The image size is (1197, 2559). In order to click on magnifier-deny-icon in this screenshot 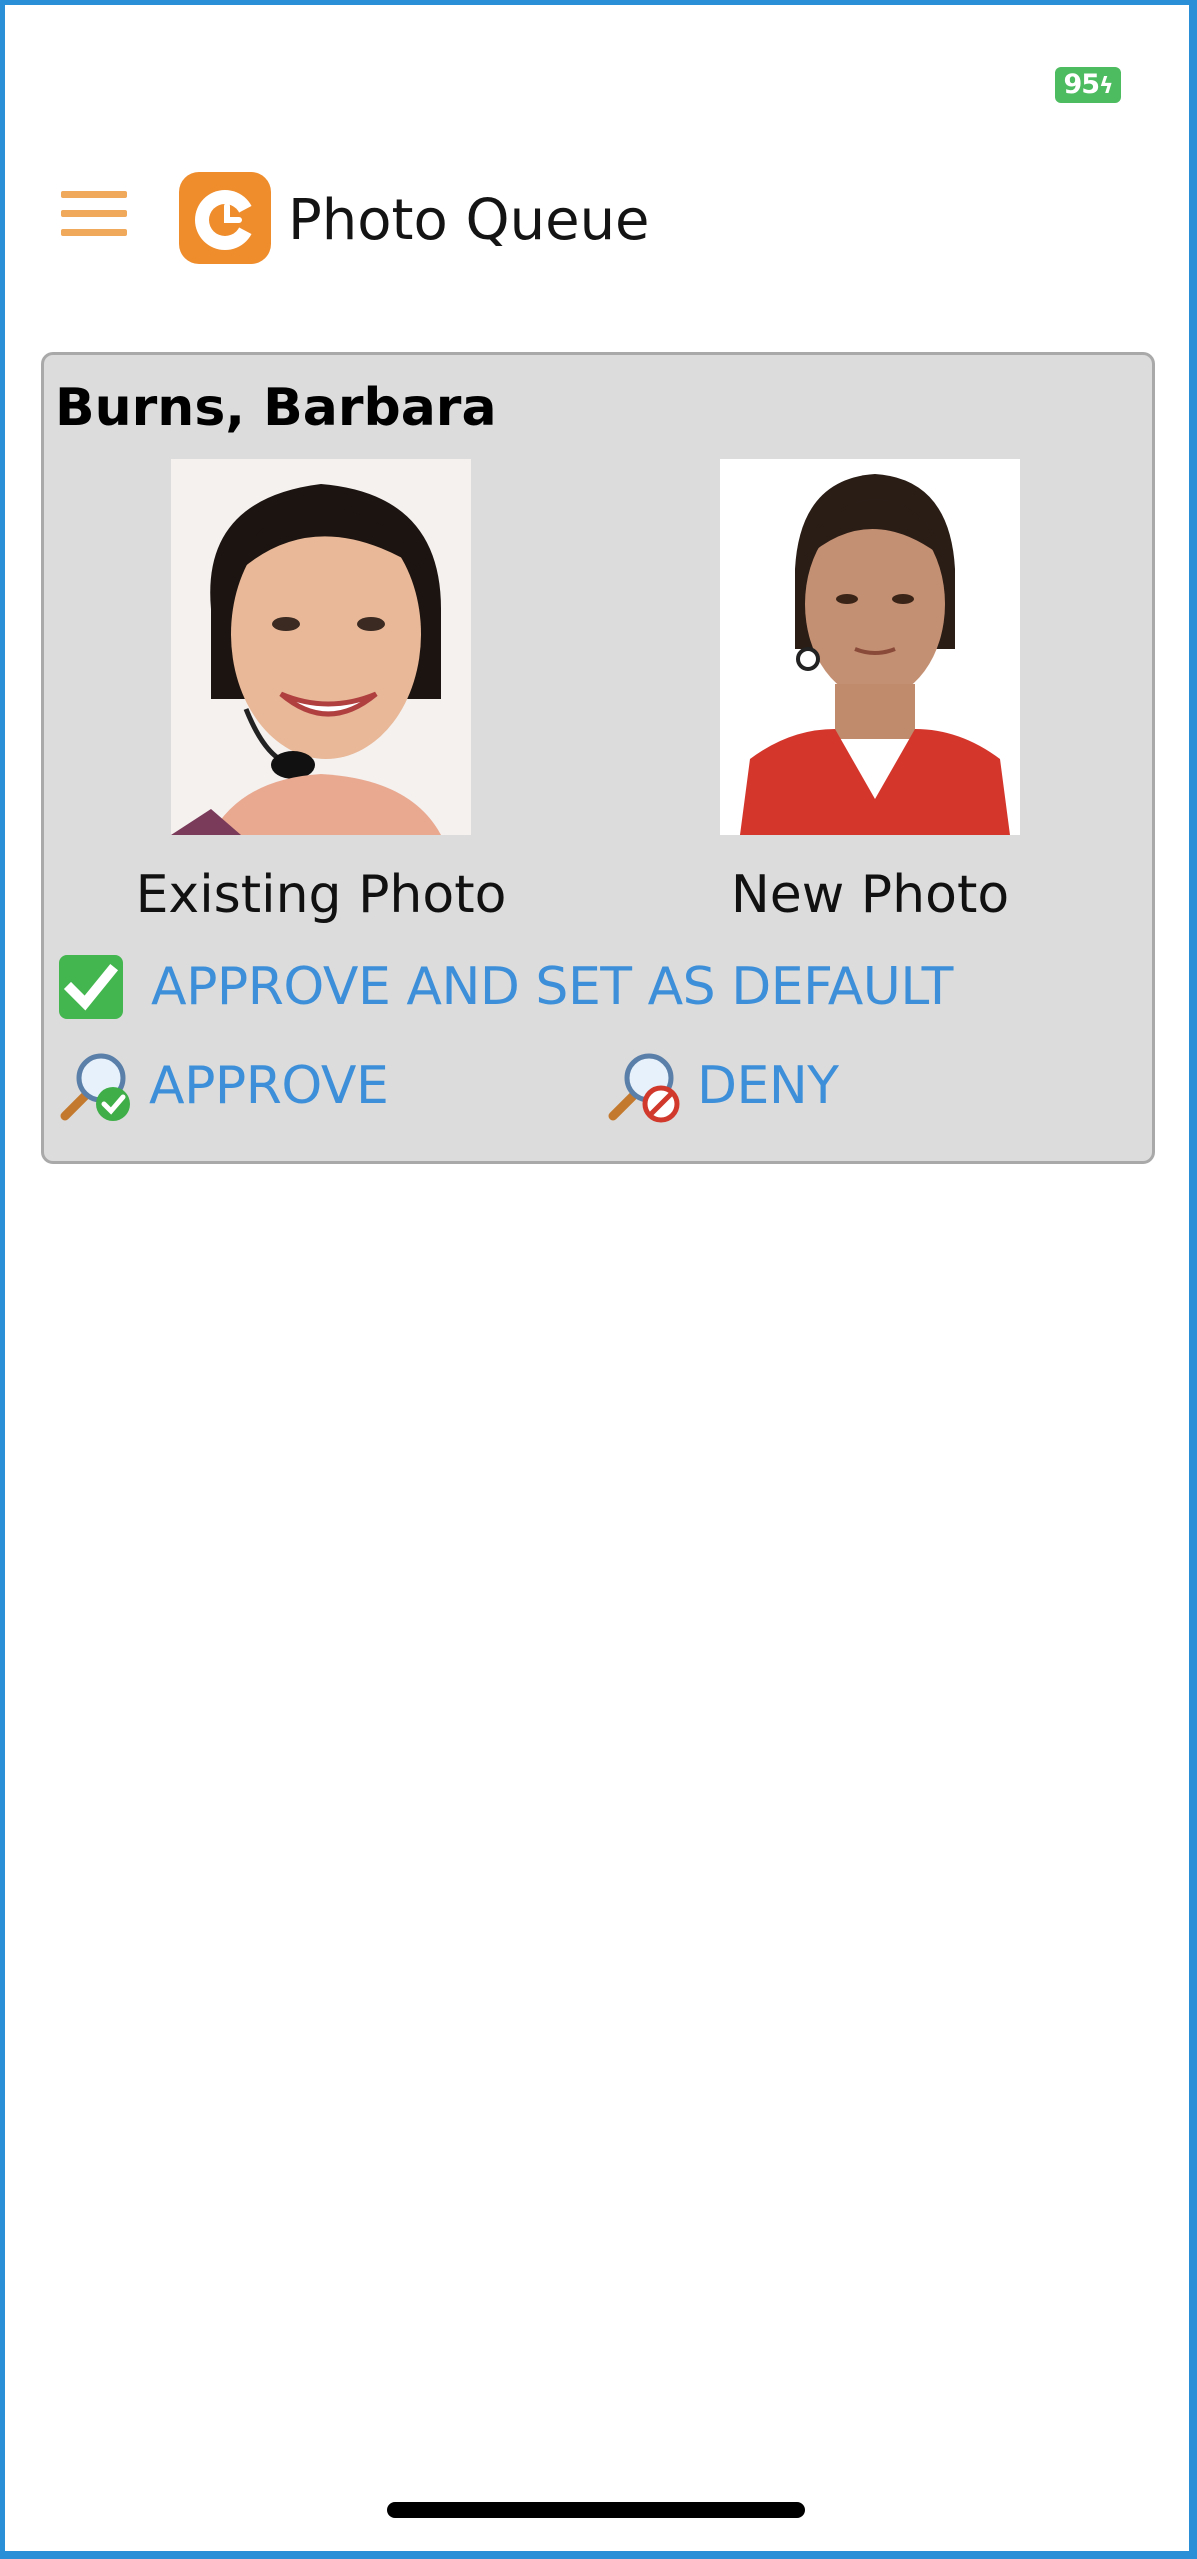, I will do `click(644, 1088)`.